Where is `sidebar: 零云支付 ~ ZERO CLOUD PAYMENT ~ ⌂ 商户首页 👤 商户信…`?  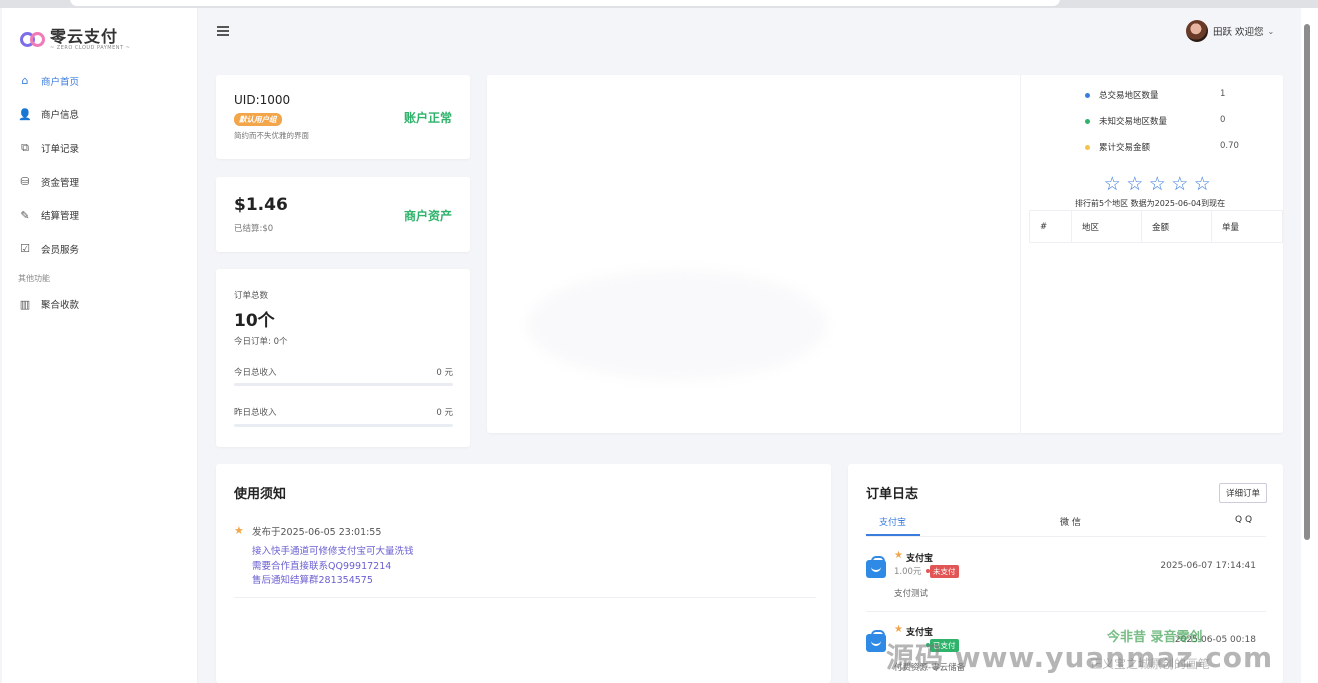
sidebar: 零云支付 ~ ZERO CLOUD PAYMENT ~ ⌂ 商户首页 👤 商户信… is located at coordinates (100, 345).